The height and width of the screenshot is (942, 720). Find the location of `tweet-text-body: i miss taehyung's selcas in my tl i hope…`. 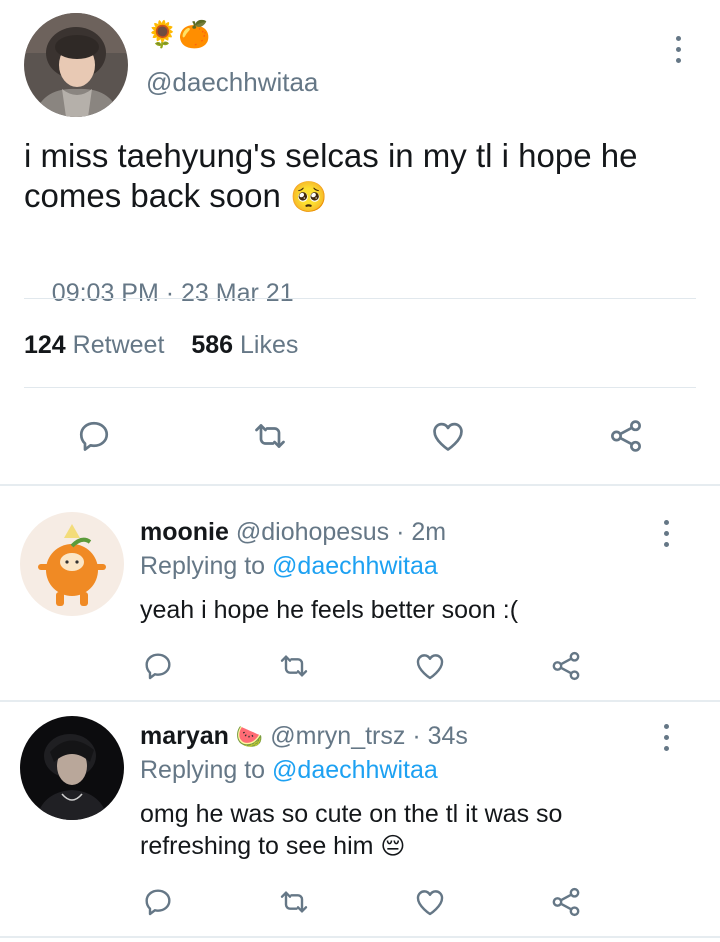

tweet-text-body: i miss taehyung's selcas in my tl i hope… is located at coordinates (331, 175).